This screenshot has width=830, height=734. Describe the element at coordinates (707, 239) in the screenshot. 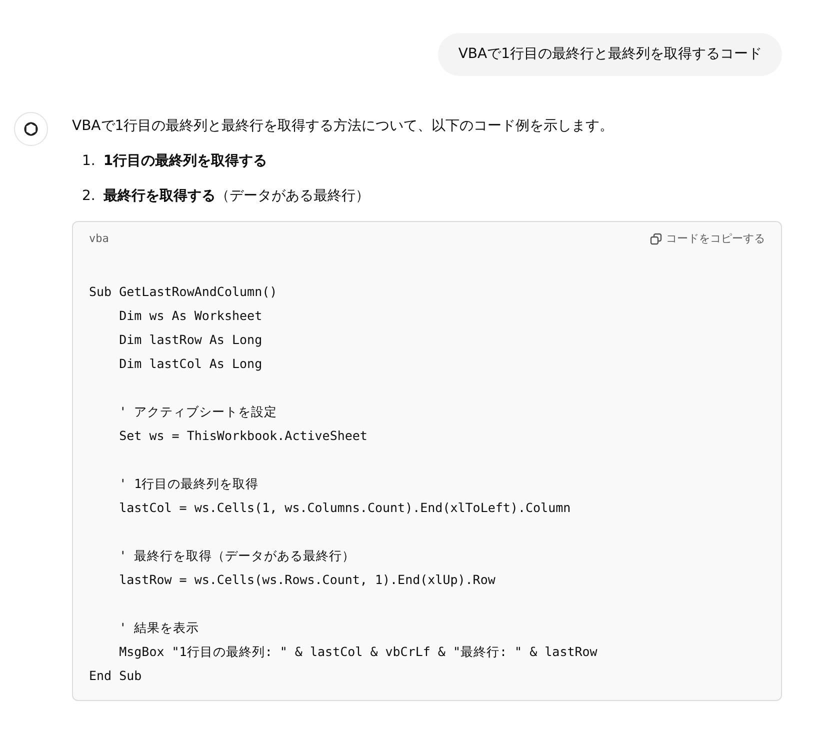

I see `copy-code-button: コードをコピーする` at that location.